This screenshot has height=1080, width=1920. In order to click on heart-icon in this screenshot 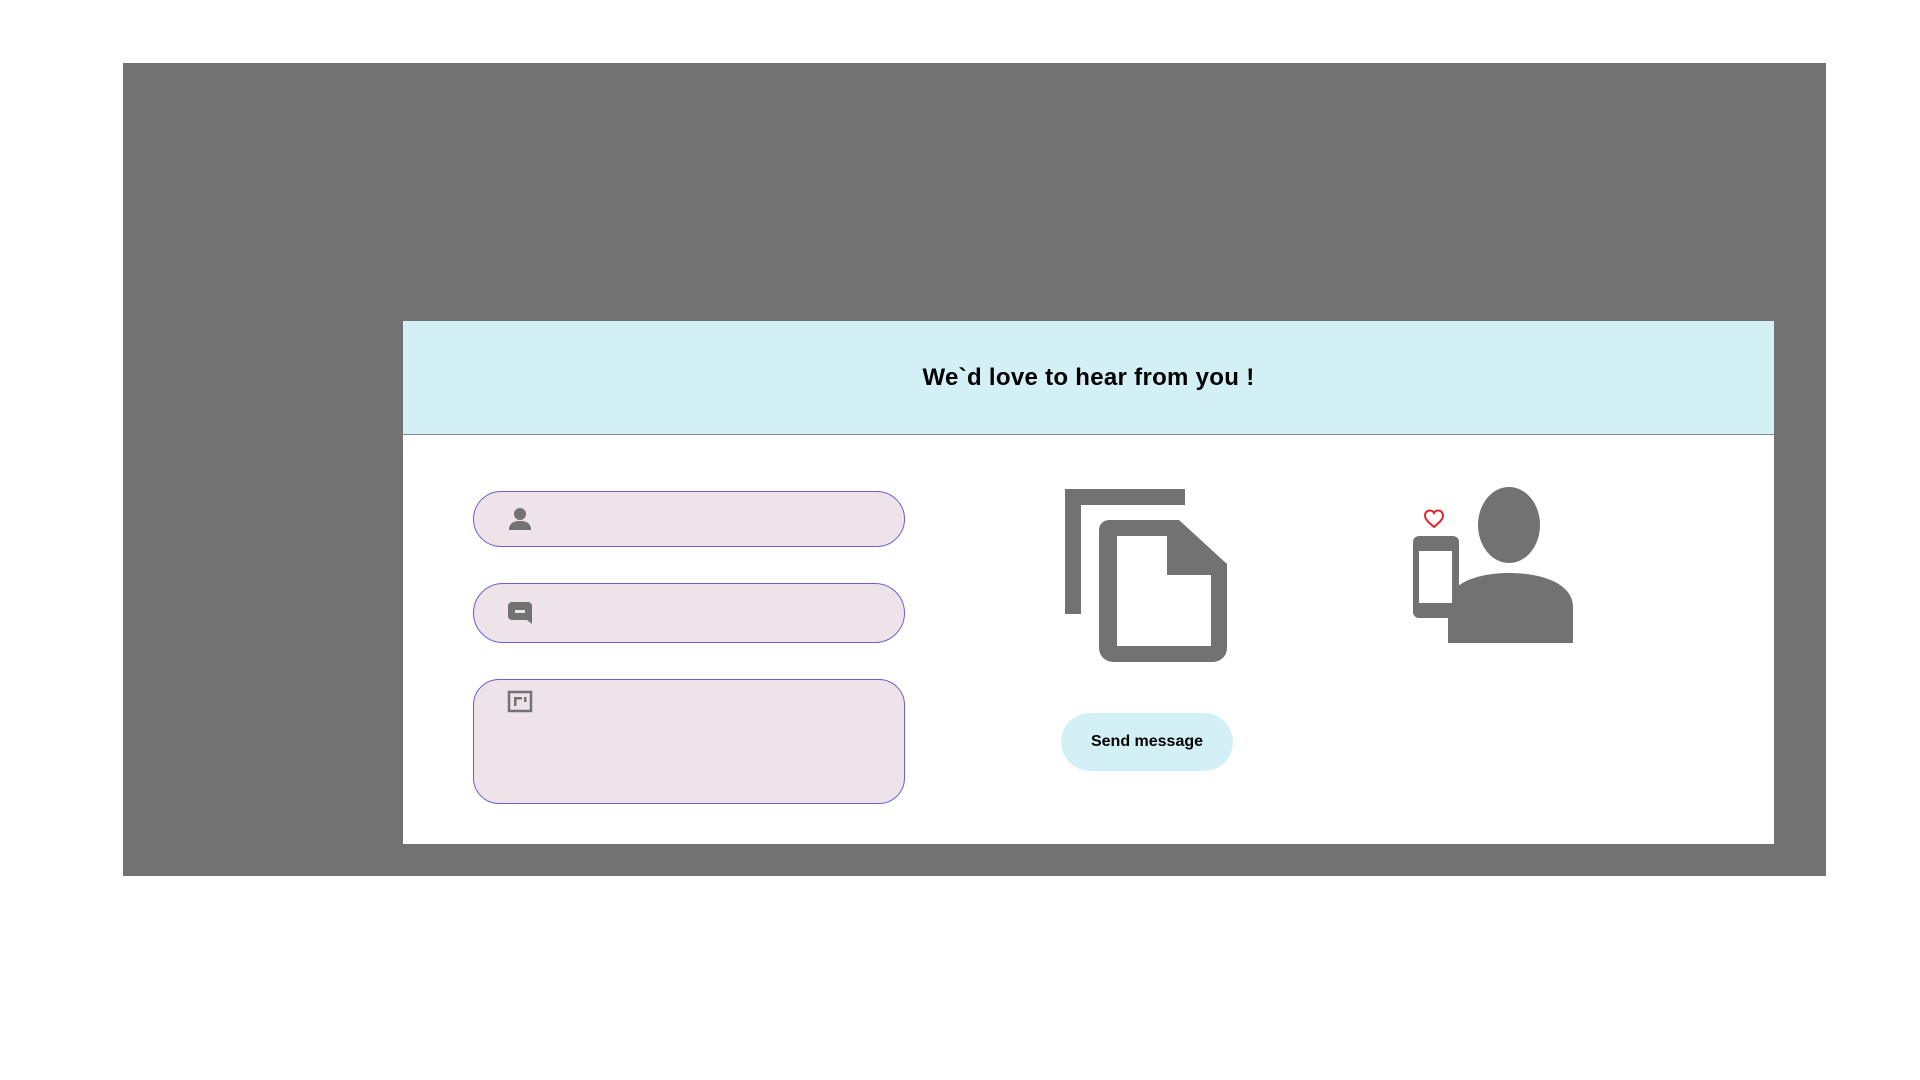, I will do `click(1434, 519)`.